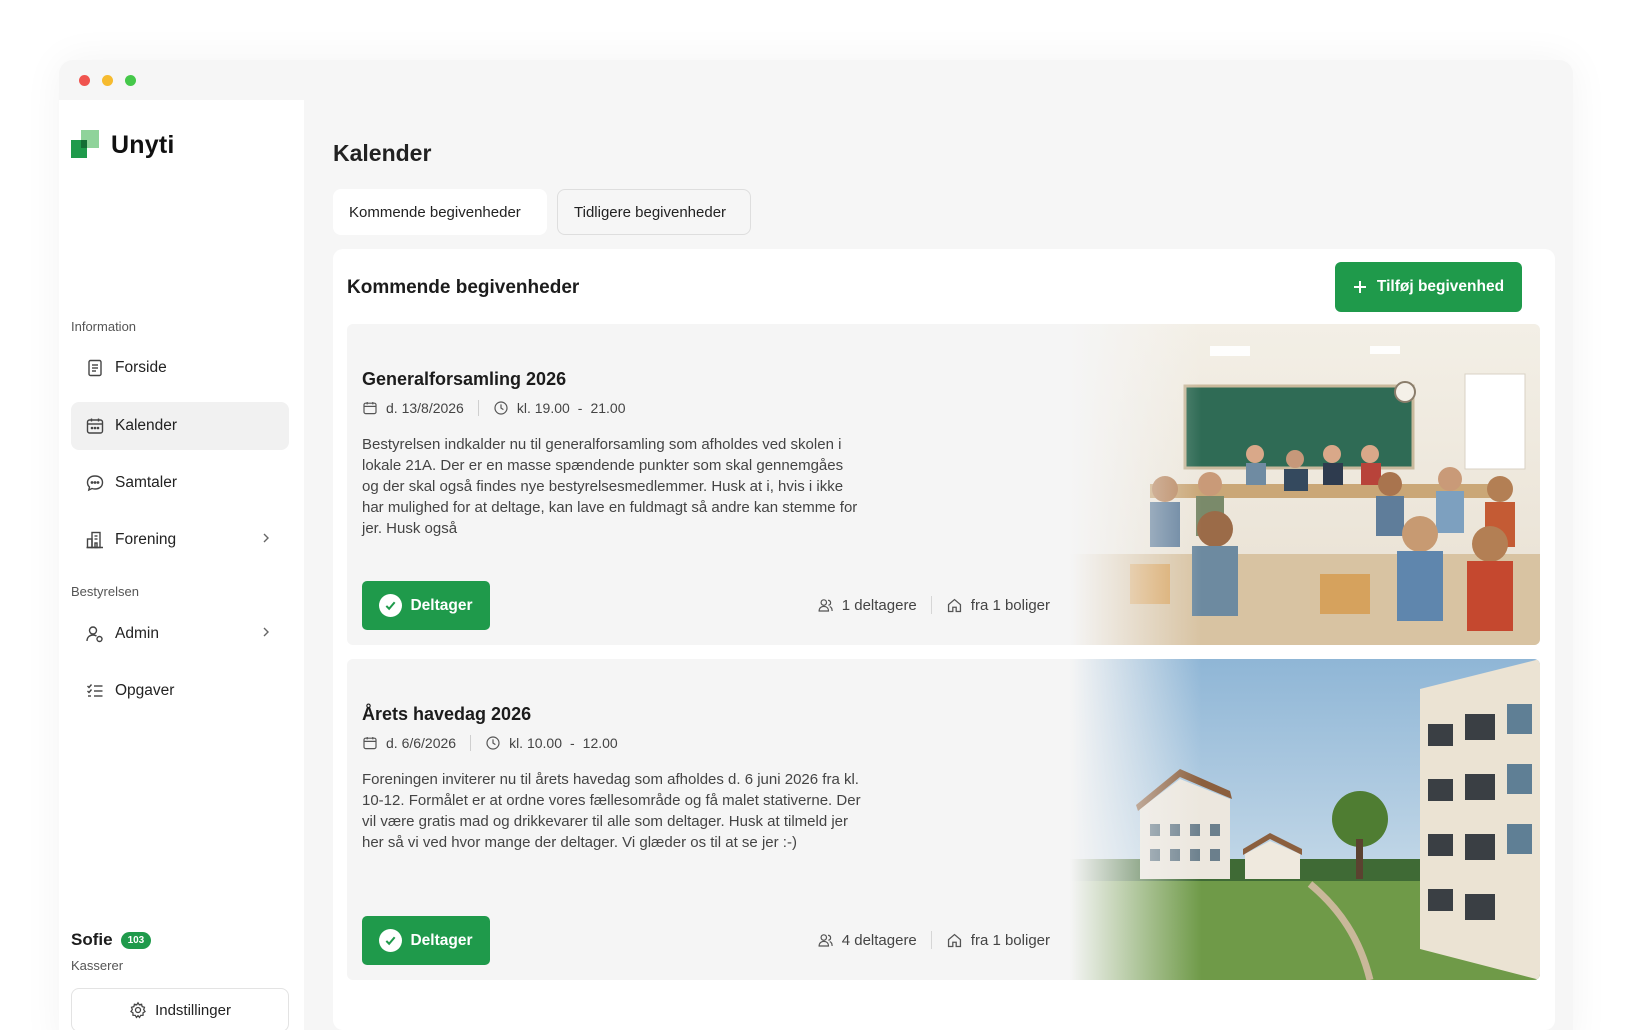  I want to click on panel-title: Kommende begivenheder, so click(463, 287).